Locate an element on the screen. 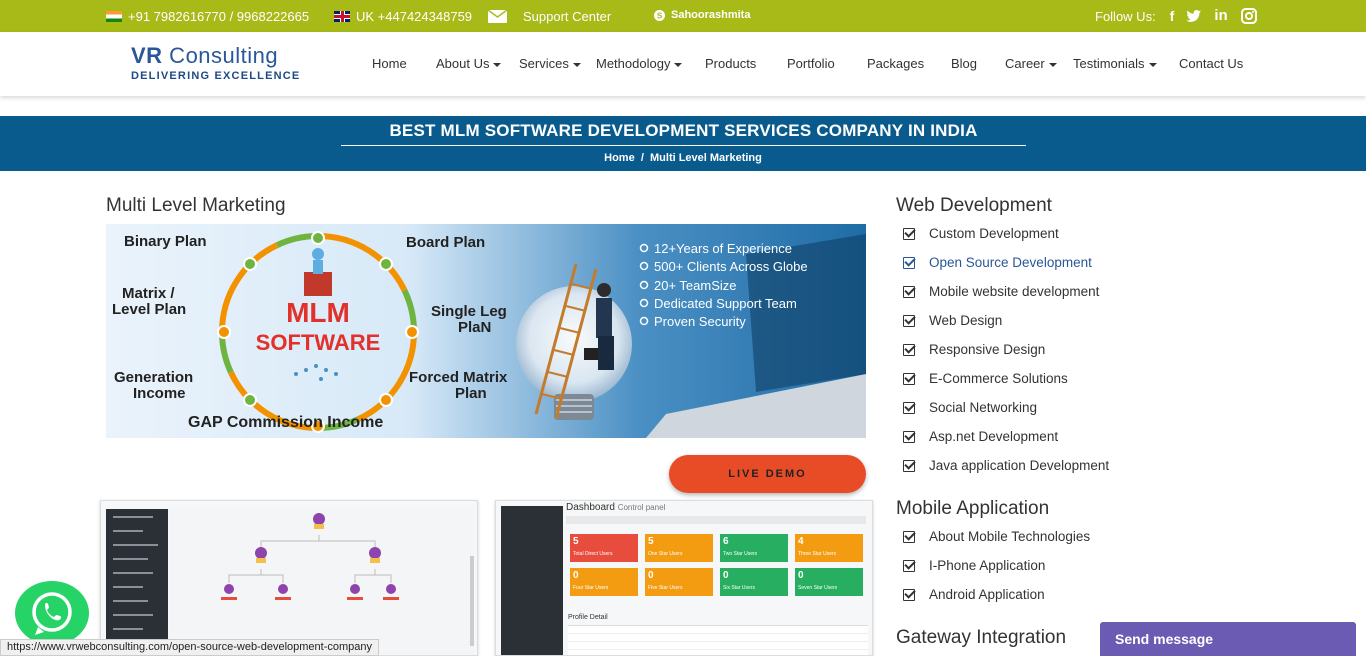 Image resolution: width=1366 pixels, height=656 pixels. instagram-icon is located at coordinates (1249, 16).